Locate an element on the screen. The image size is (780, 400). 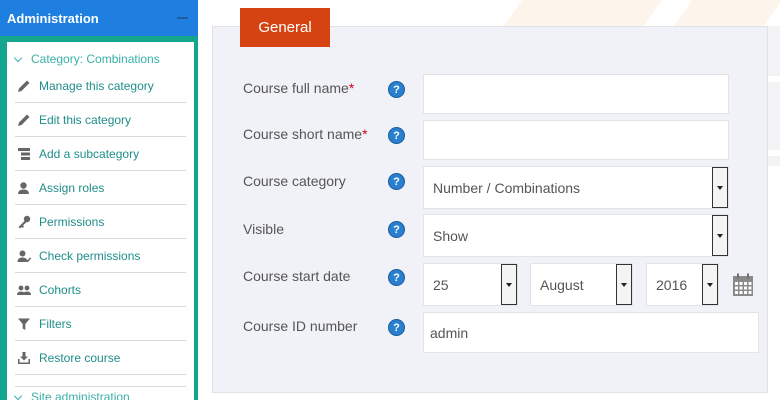
sidebar-item-edit-category: Edit this category is located at coordinates (100, 120).